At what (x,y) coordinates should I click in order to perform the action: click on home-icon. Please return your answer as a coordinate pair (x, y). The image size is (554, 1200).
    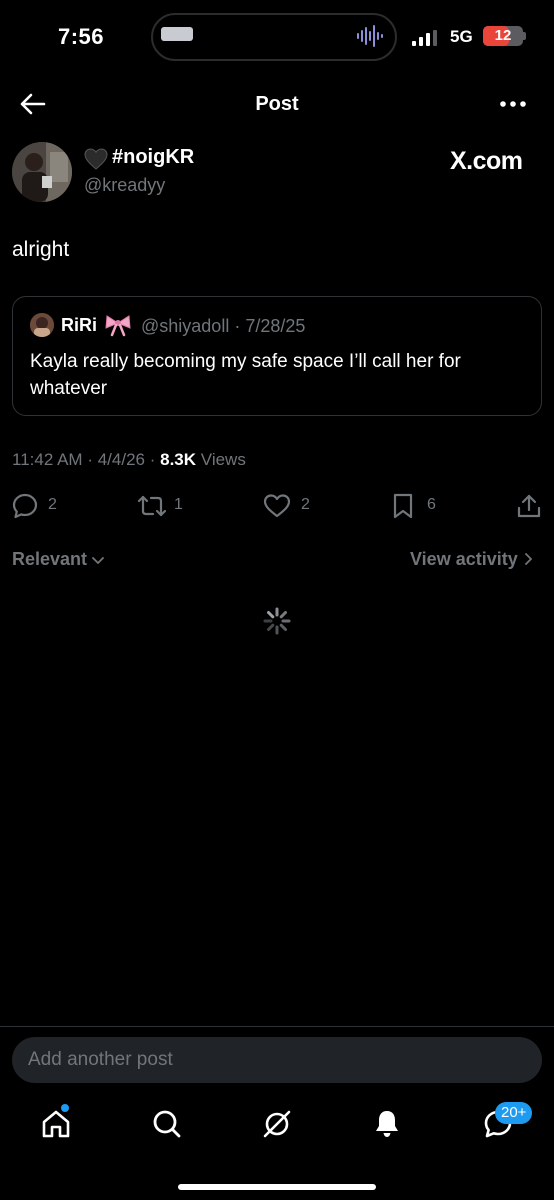
    Looking at the image, I should click on (56, 1124).